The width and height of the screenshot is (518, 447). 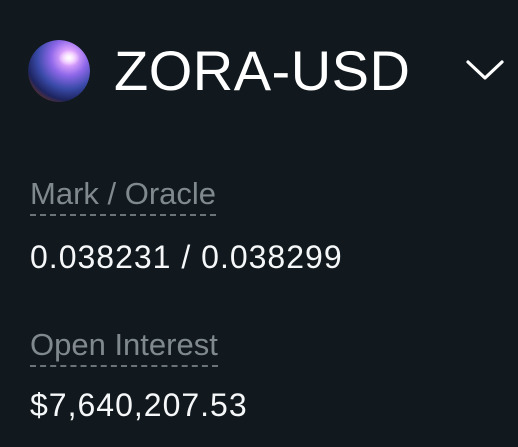 I want to click on zora-token-orb-icon, so click(x=59, y=71).